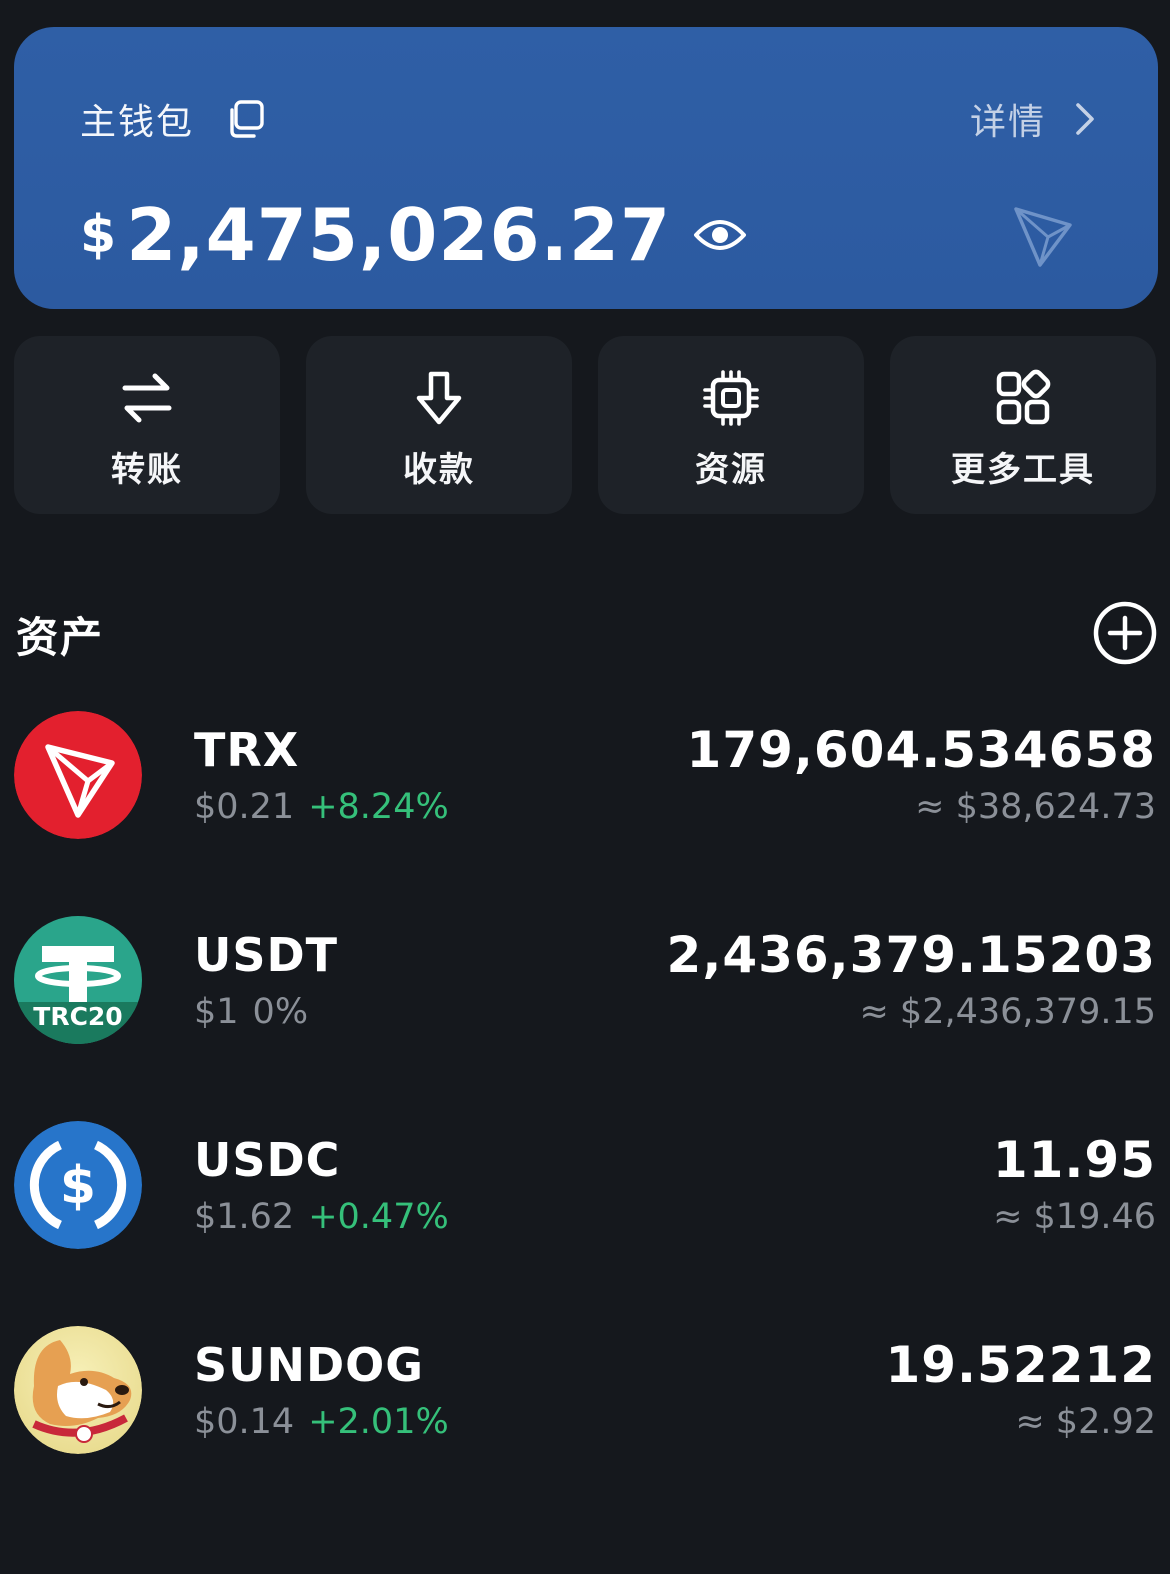  What do you see at coordinates (1023, 397) in the screenshot?
I see `apps-grid-icon` at bounding box center [1023, 397].